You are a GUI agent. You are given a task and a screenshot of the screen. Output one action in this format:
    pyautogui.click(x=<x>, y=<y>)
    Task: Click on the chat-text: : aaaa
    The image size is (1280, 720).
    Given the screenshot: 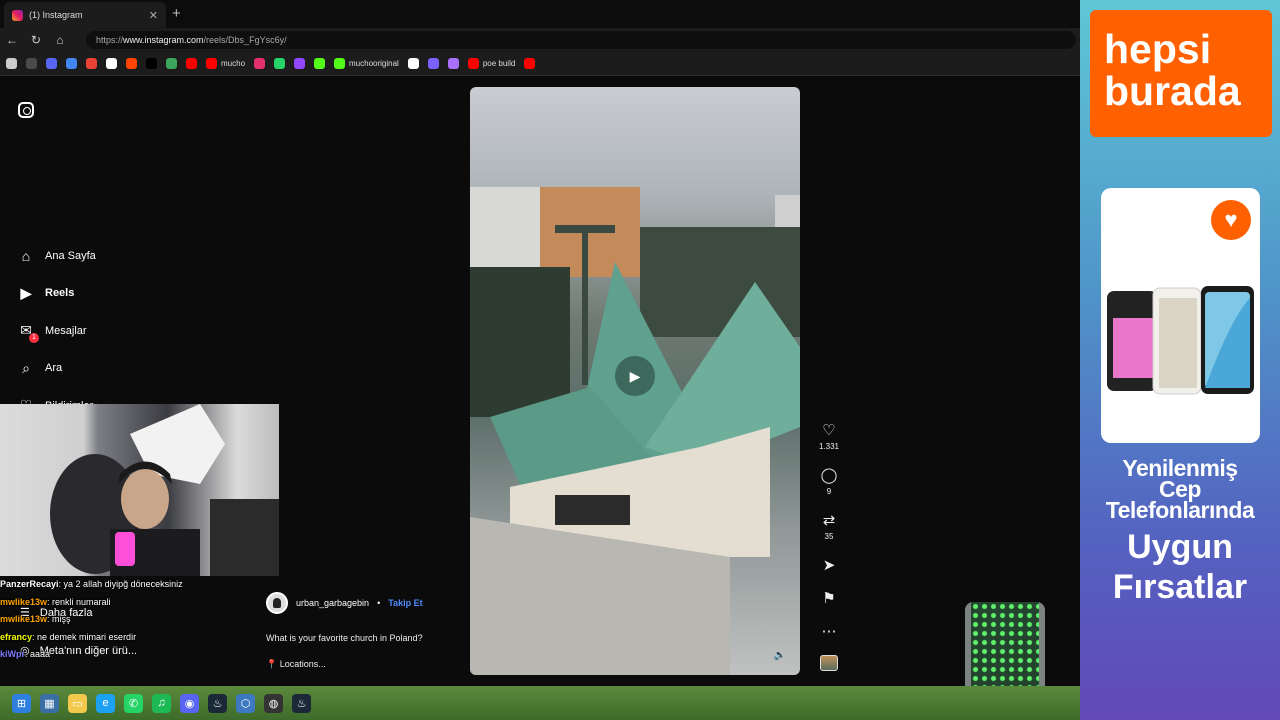 What is the action you would take?
    pyautogui.click(x=38, y=654)
    